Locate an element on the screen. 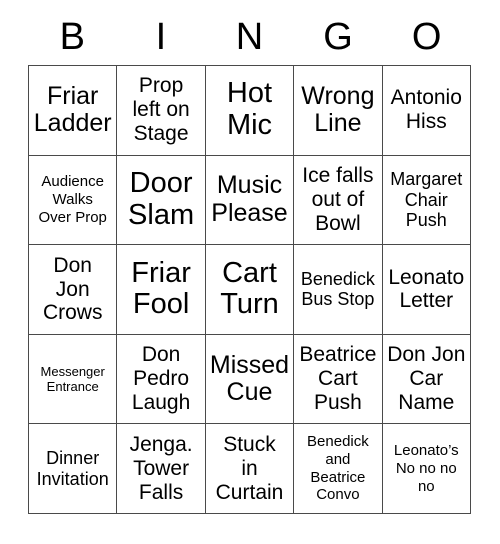 The height and width of the screenshot is (544, 500). header-letter-i: I is located at coordinates (161, 36).